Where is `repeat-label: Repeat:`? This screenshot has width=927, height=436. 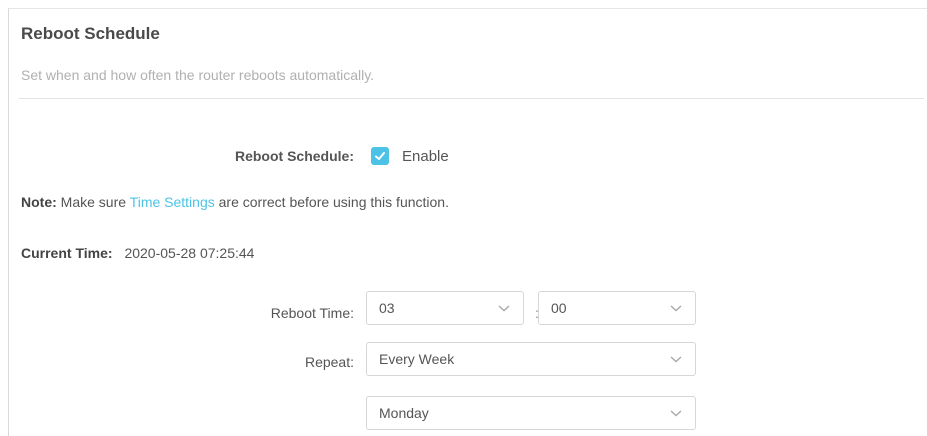
repeat-label: Repeat: is located at coordinates (329, 362).